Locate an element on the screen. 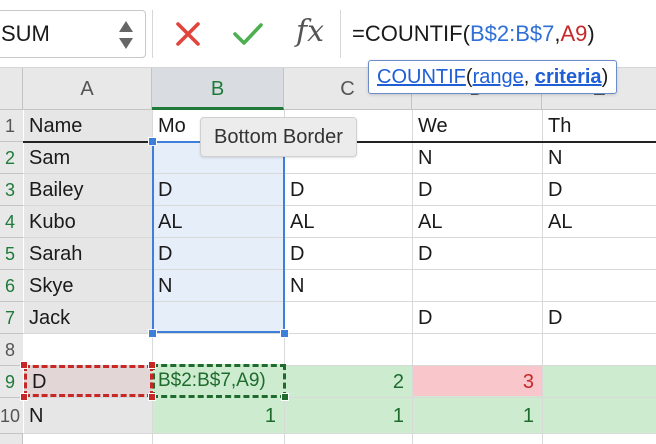 This screenshot has width=656, height=444. function-name-link: COUNTIF is located at coordinates (421, 77).